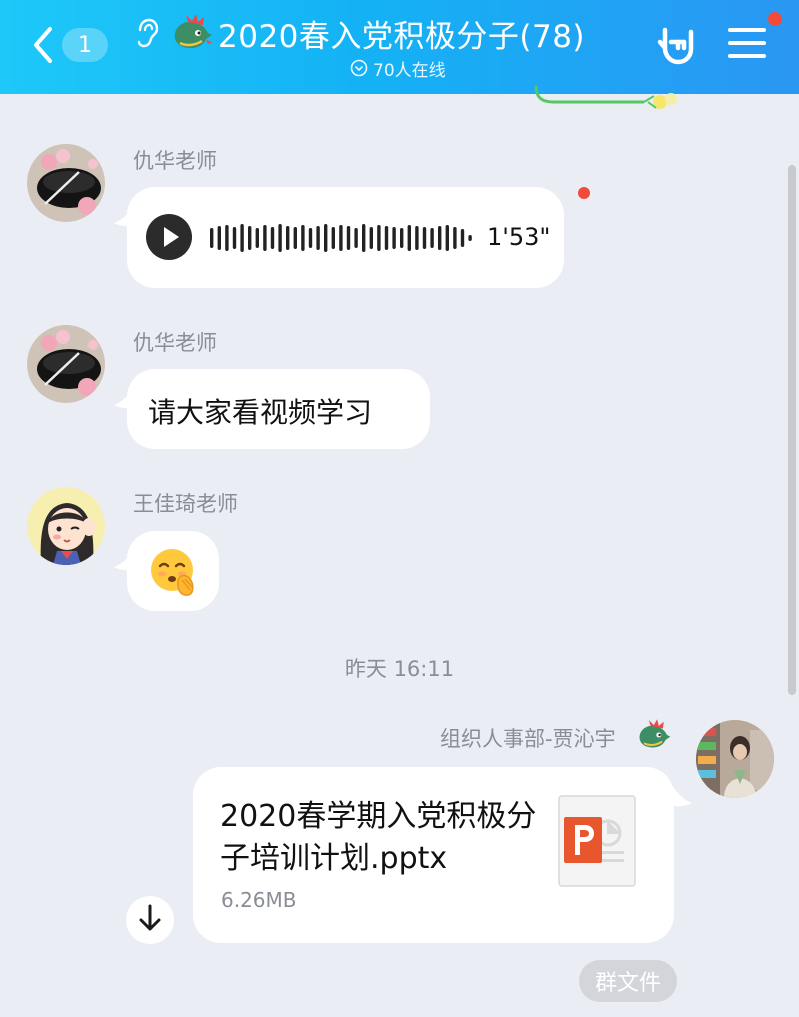 Image resolution: width=799 pixels, height=1017 pixels. I want to click on my-avatar, so click(735, 759).